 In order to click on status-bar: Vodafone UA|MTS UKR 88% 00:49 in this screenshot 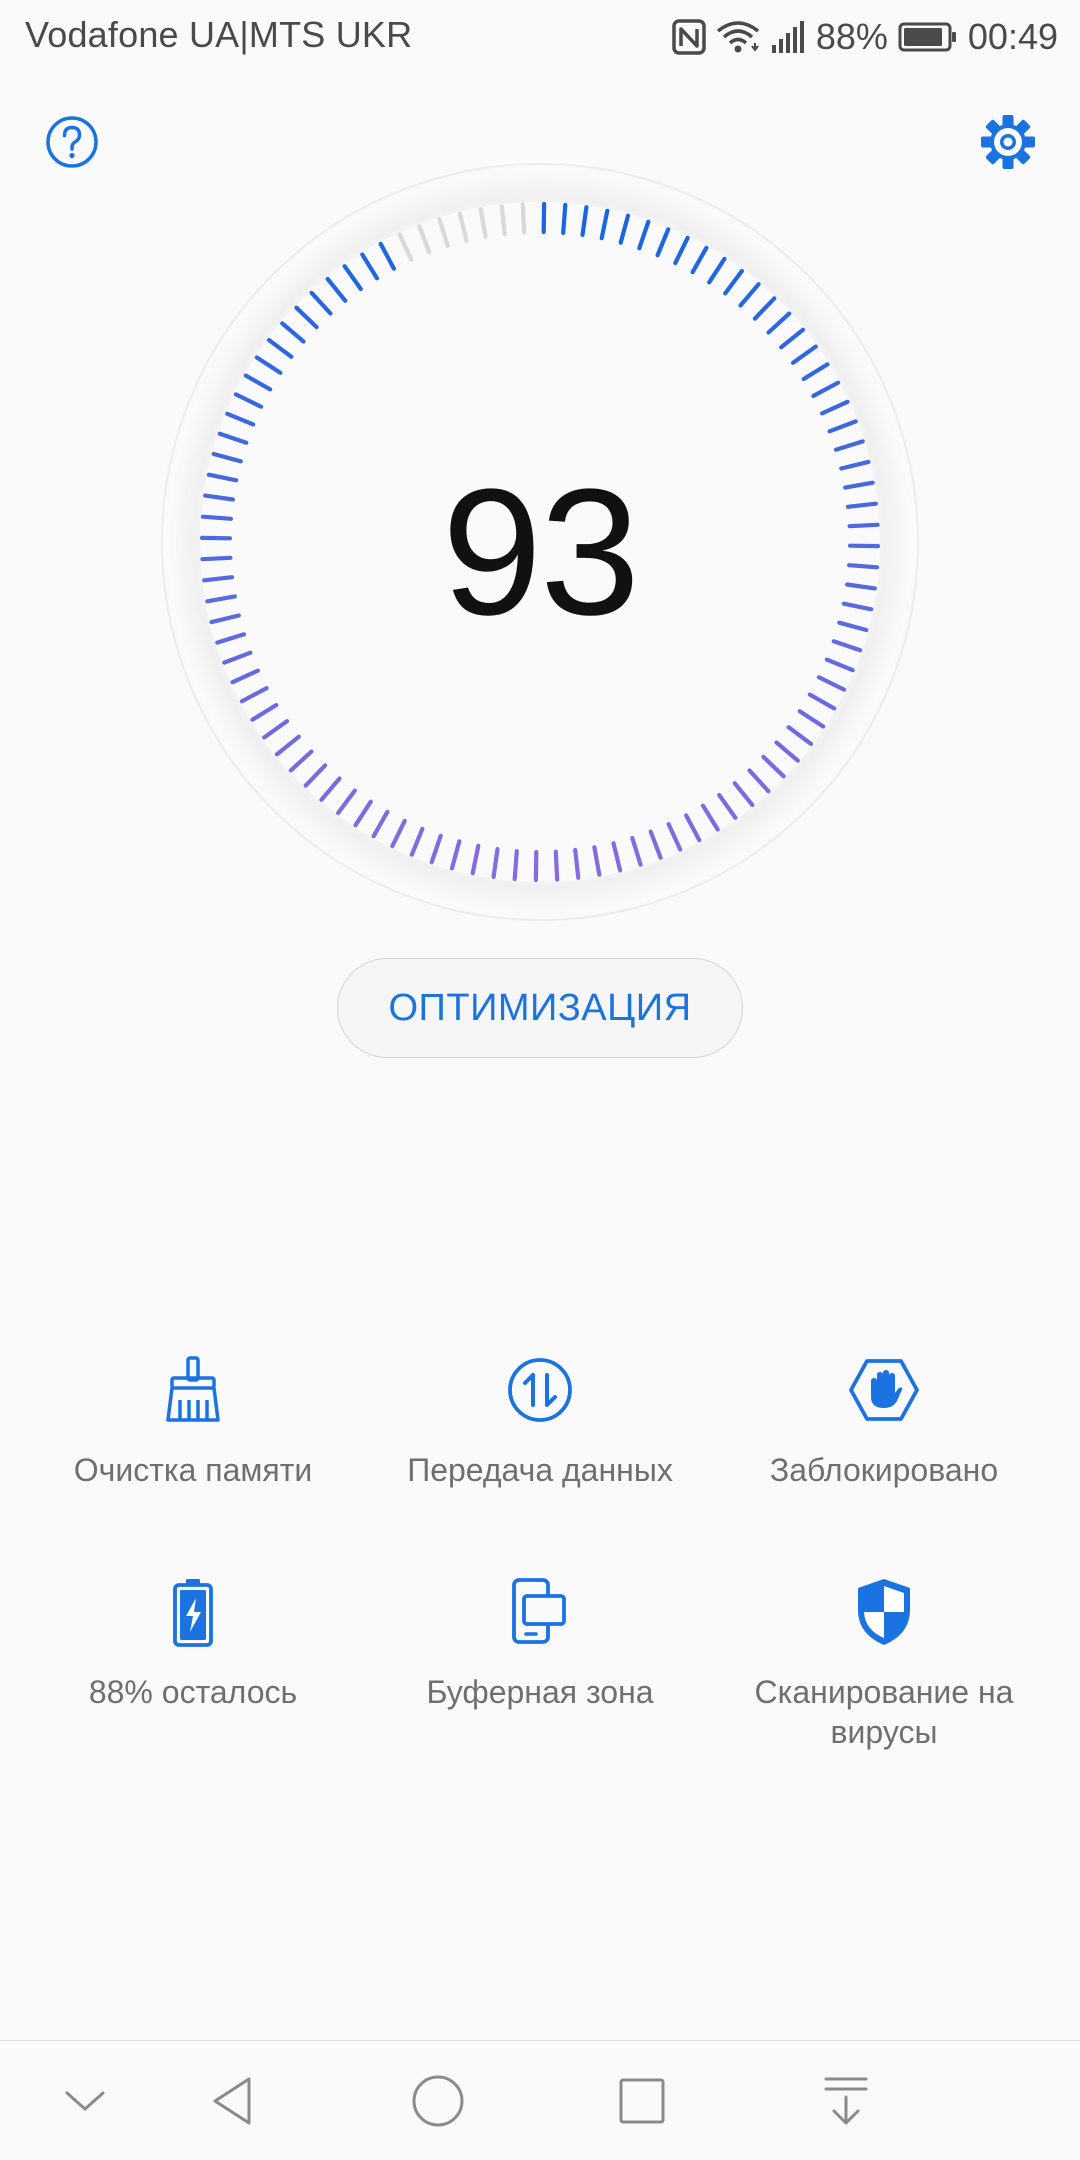, I will do `click(540, 38)`.